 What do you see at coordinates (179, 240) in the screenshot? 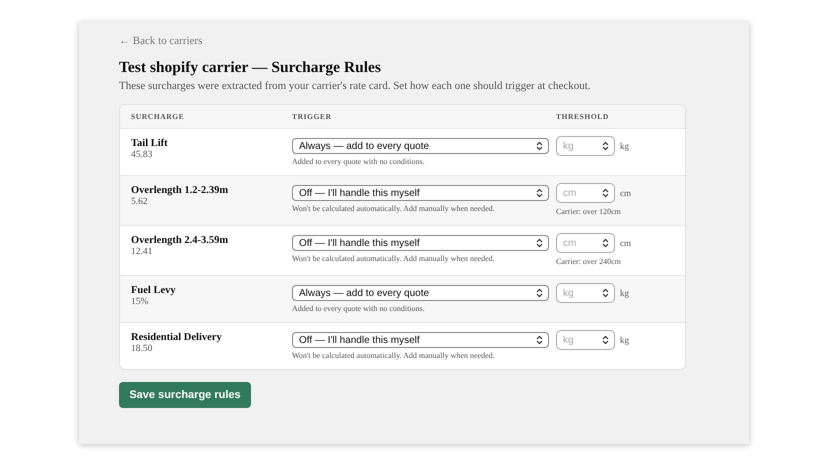
I see `surcharge-name: Overlength 2.4-3.59m` at bounding box center [179, 240].